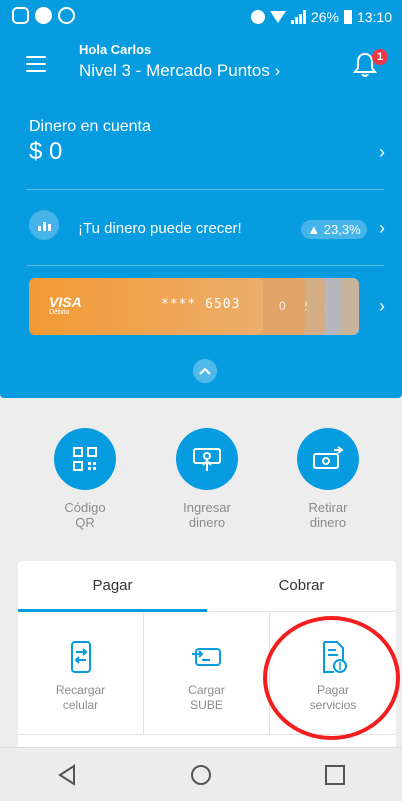  I want to click on collapse-button, so click(205, 371).